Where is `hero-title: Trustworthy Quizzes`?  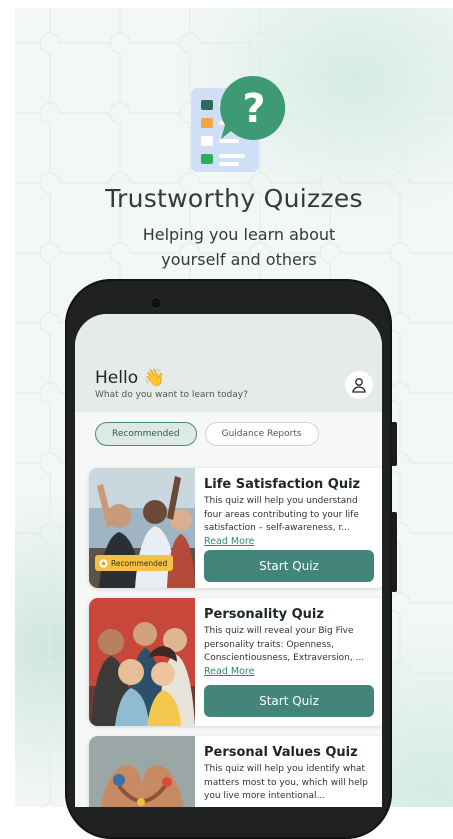 hero-title: Trustworthy Quizzes is located at coordinates (234, 198).